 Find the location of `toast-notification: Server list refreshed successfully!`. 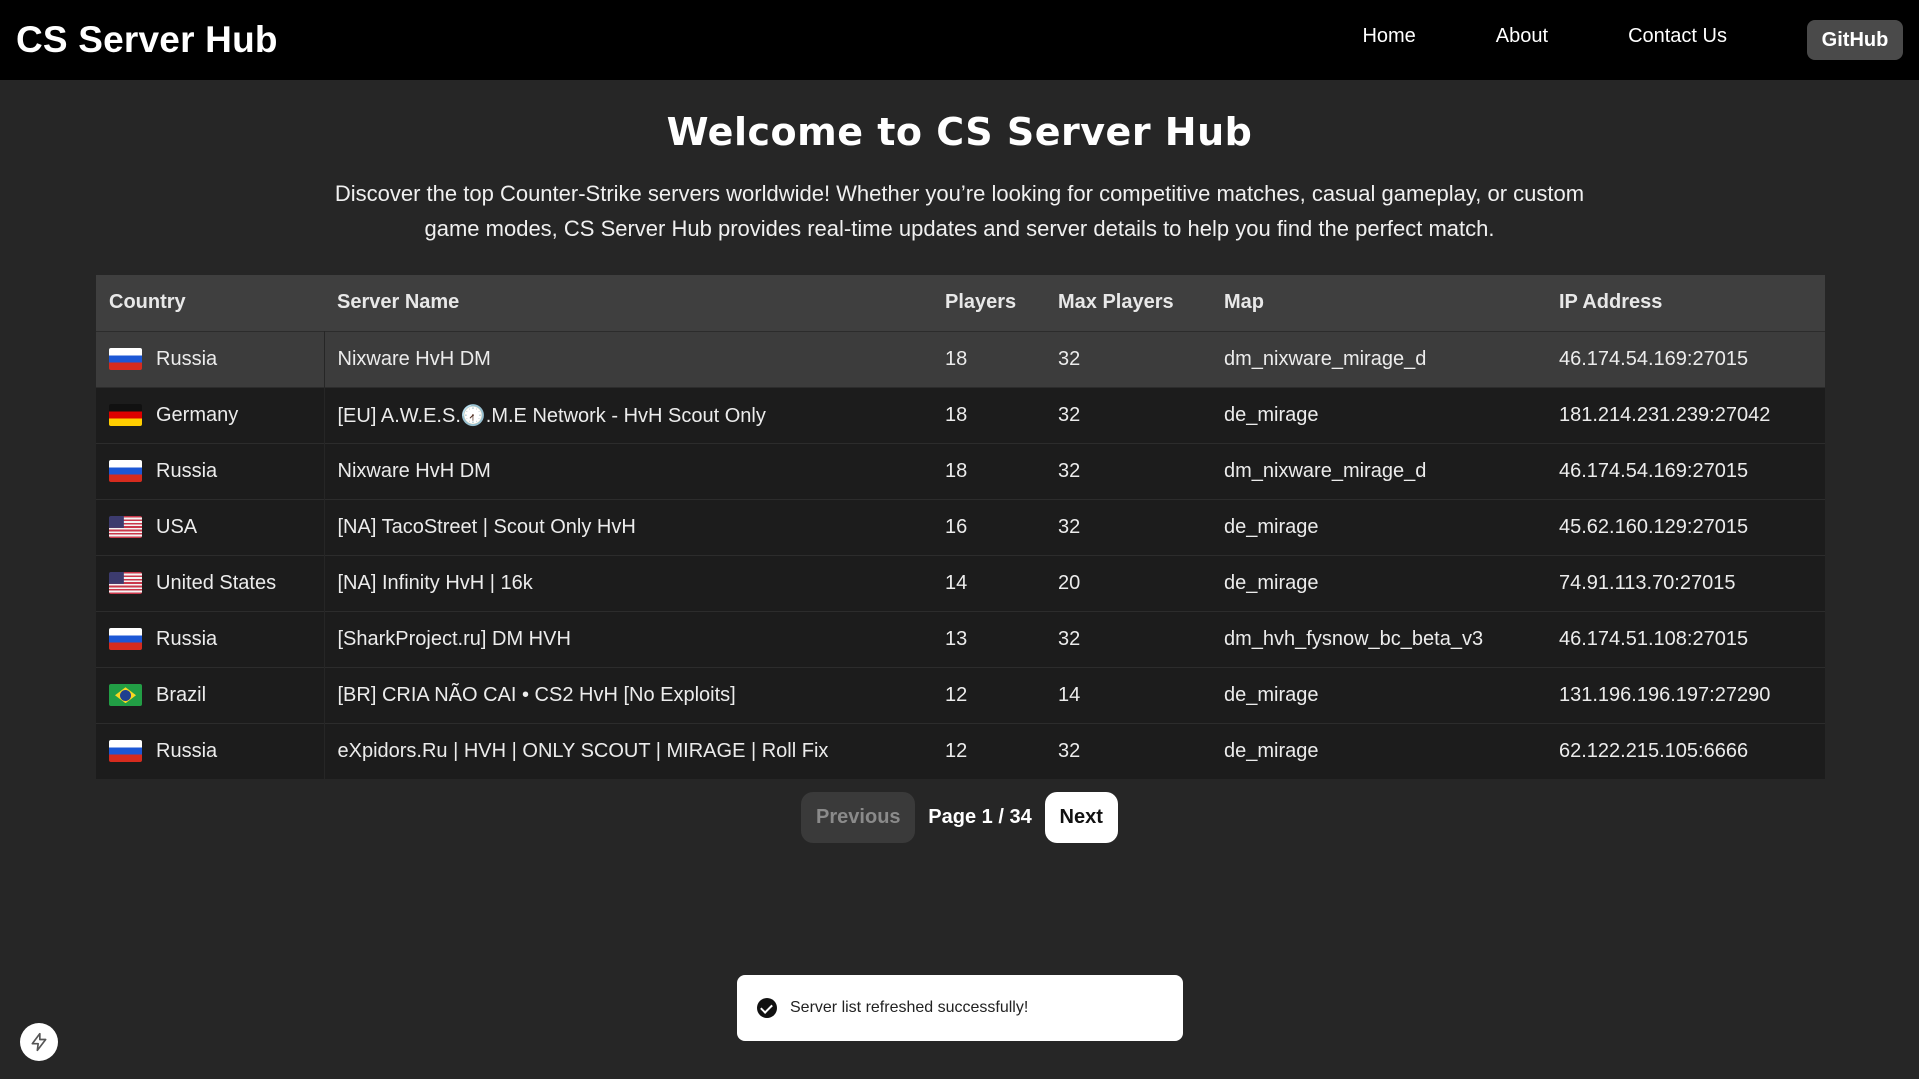

toast-notification: Server list refreshed successfully! is located at coordinates (960, 1008).